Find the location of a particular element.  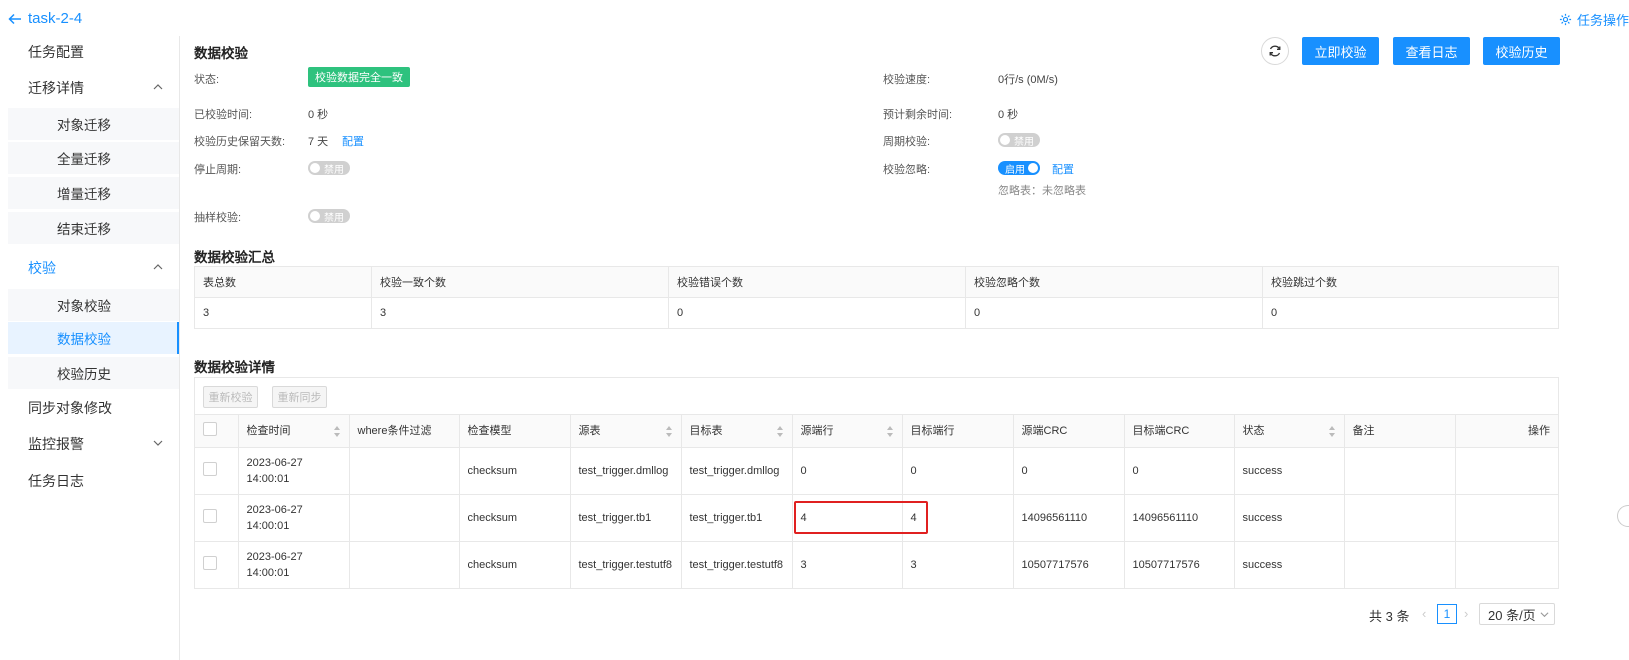

column-header-label: 检查时间 is located at coordinates (268, 431).